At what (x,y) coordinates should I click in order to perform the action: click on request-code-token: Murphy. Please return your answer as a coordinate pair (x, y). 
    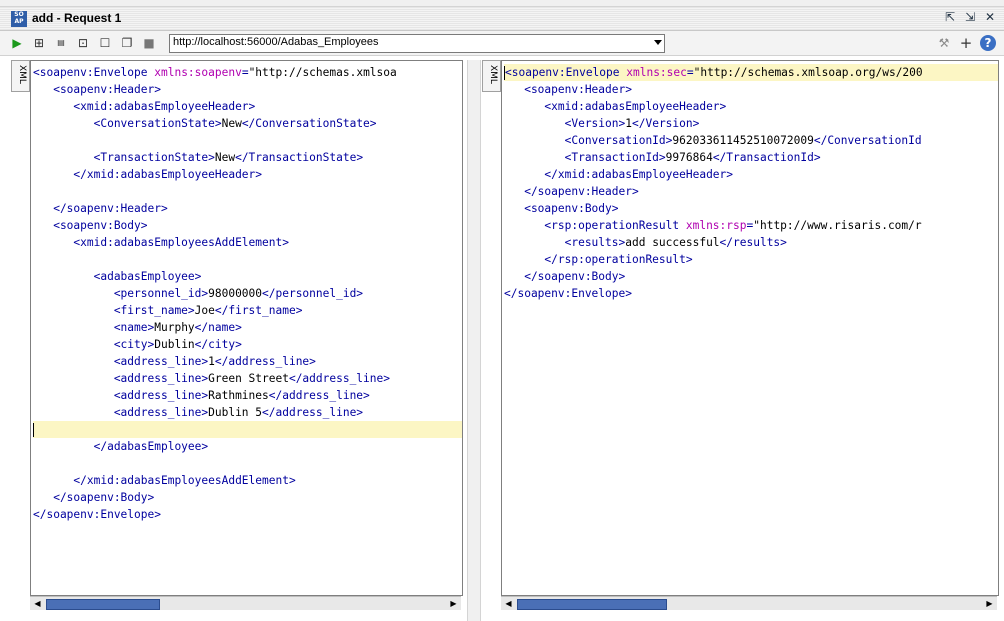
    Looking at the image, I should click on (174, 327).